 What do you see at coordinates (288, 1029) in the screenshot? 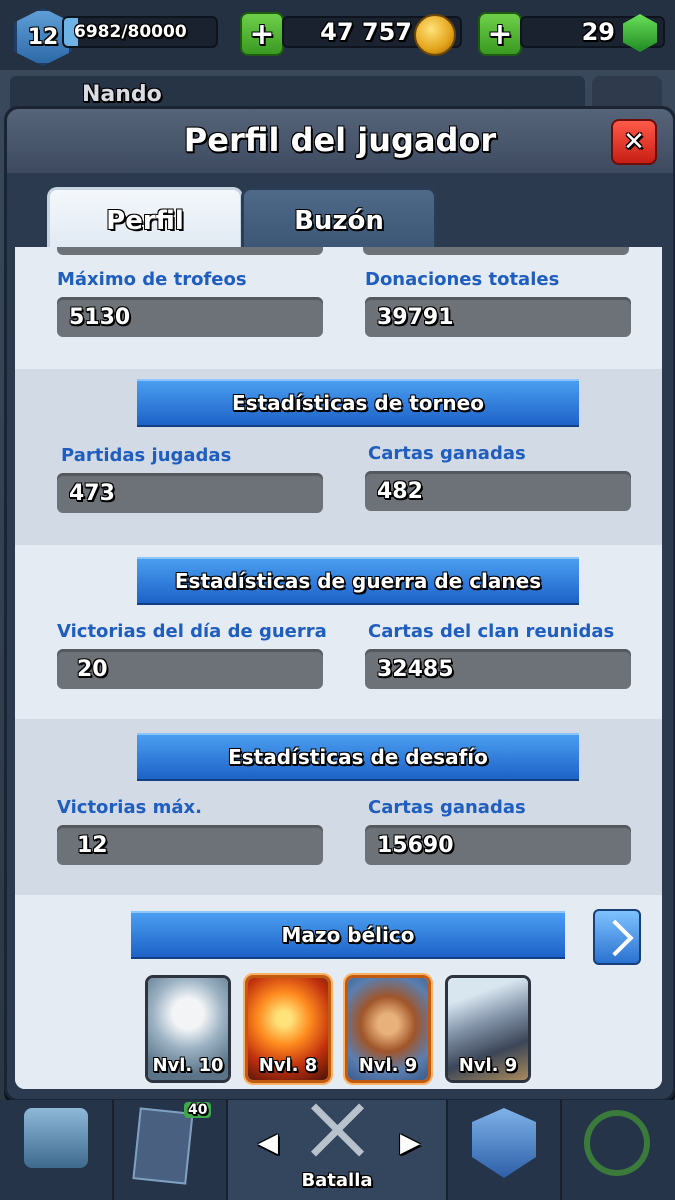
I see `fireball-card: Nvl. 8` at bounding box center [288, 1029].